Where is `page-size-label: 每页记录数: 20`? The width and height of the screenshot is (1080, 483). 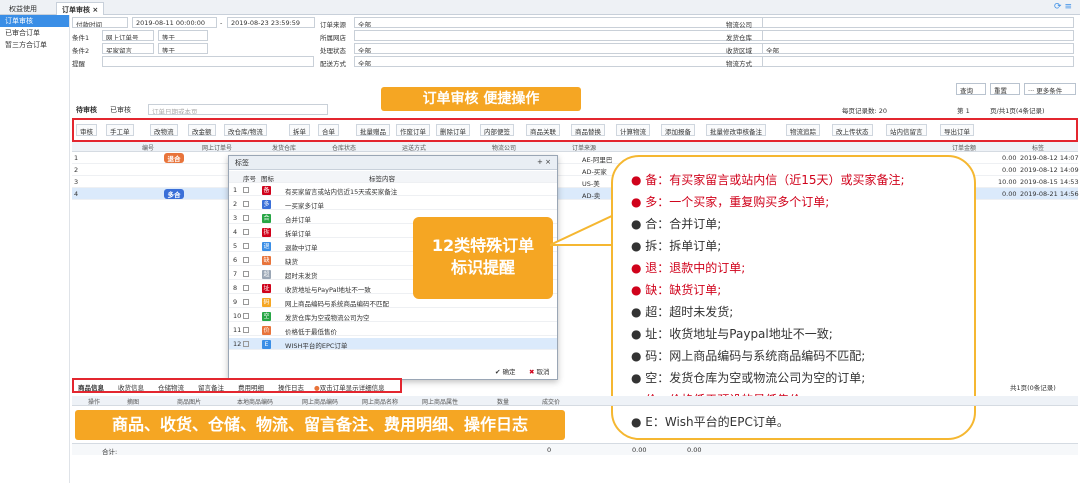
page-size-label: 每页记录数: 20 is located at coordinates (864, 110).